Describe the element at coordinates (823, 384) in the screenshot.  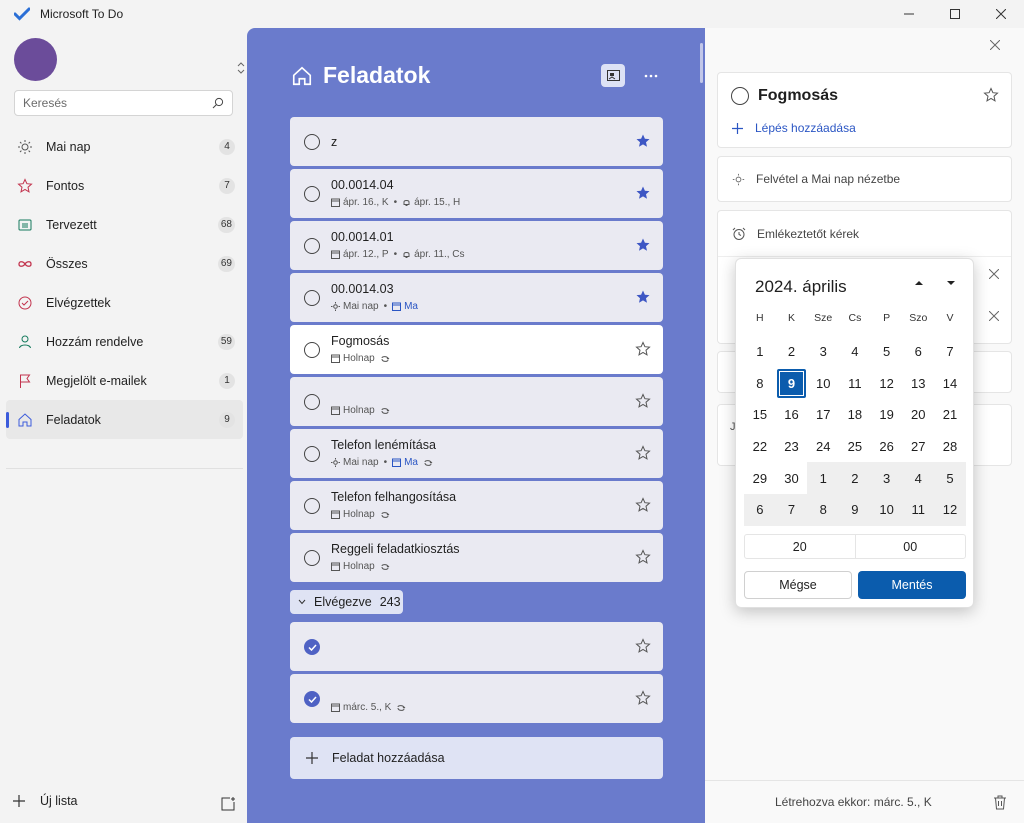
I see `calendar-day: 10` at that location.